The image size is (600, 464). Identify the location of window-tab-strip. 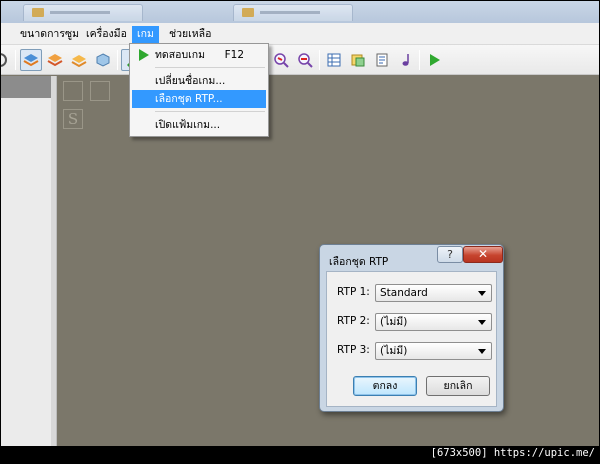
(300, 12).